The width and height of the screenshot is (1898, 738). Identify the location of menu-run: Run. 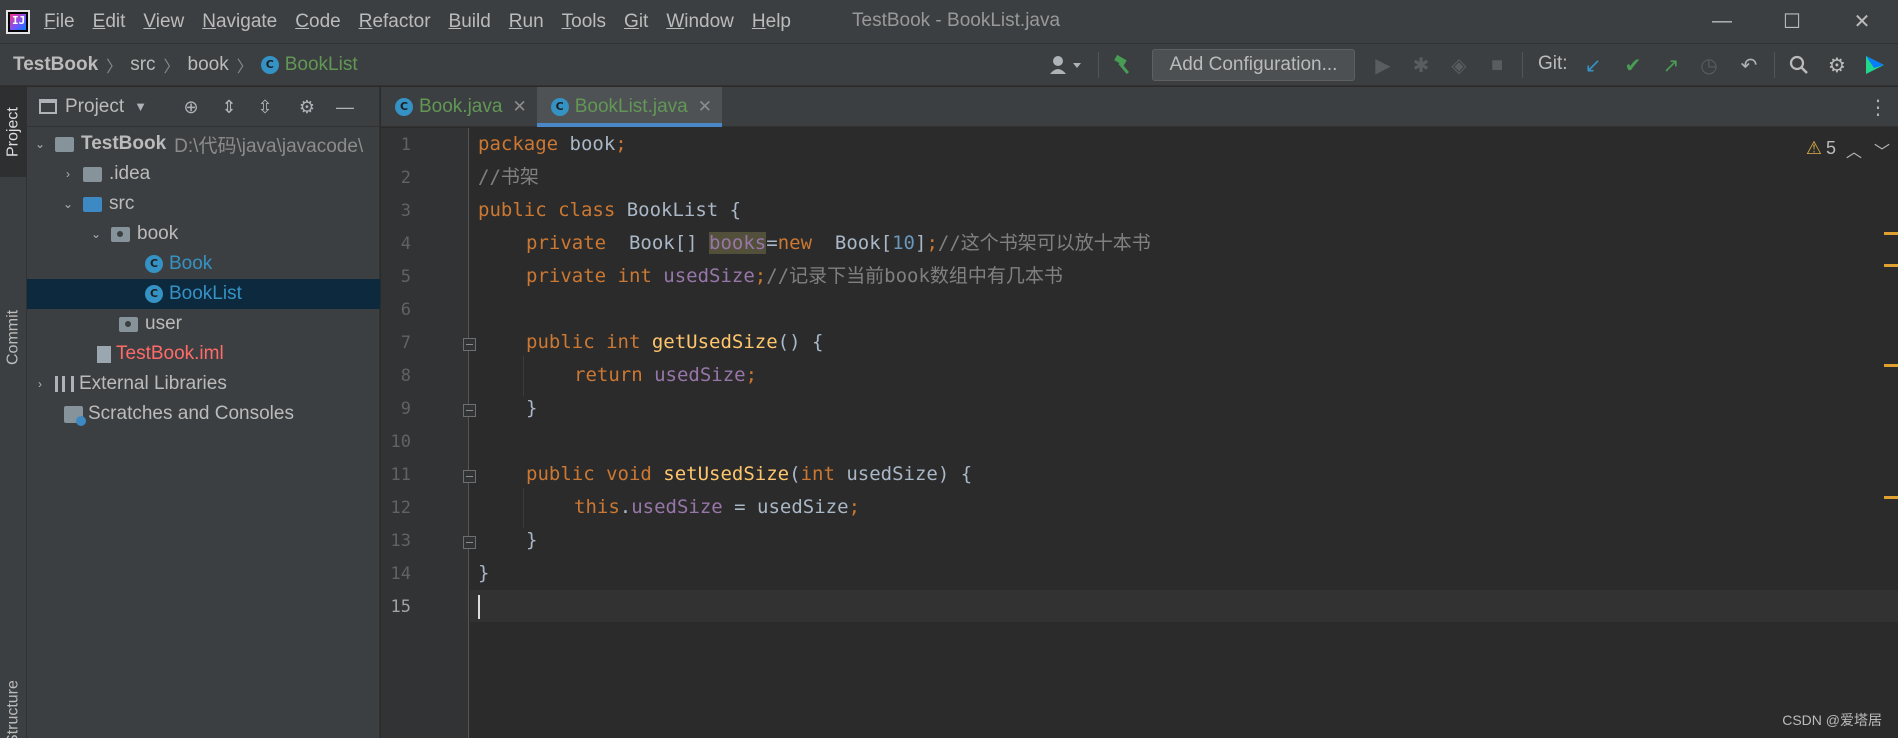
(526, 22).